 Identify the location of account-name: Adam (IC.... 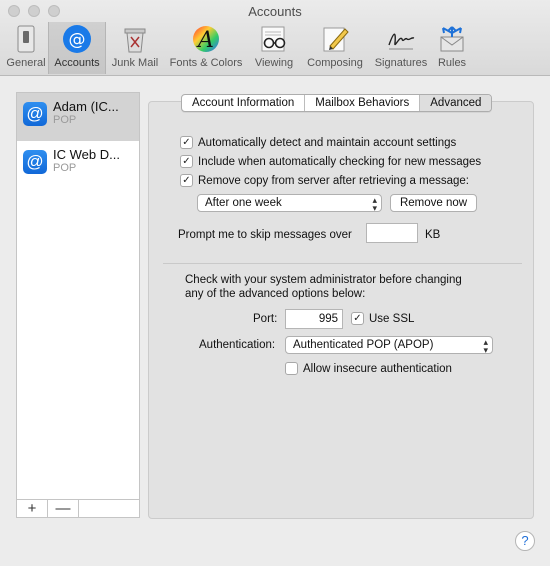
(86, 106).